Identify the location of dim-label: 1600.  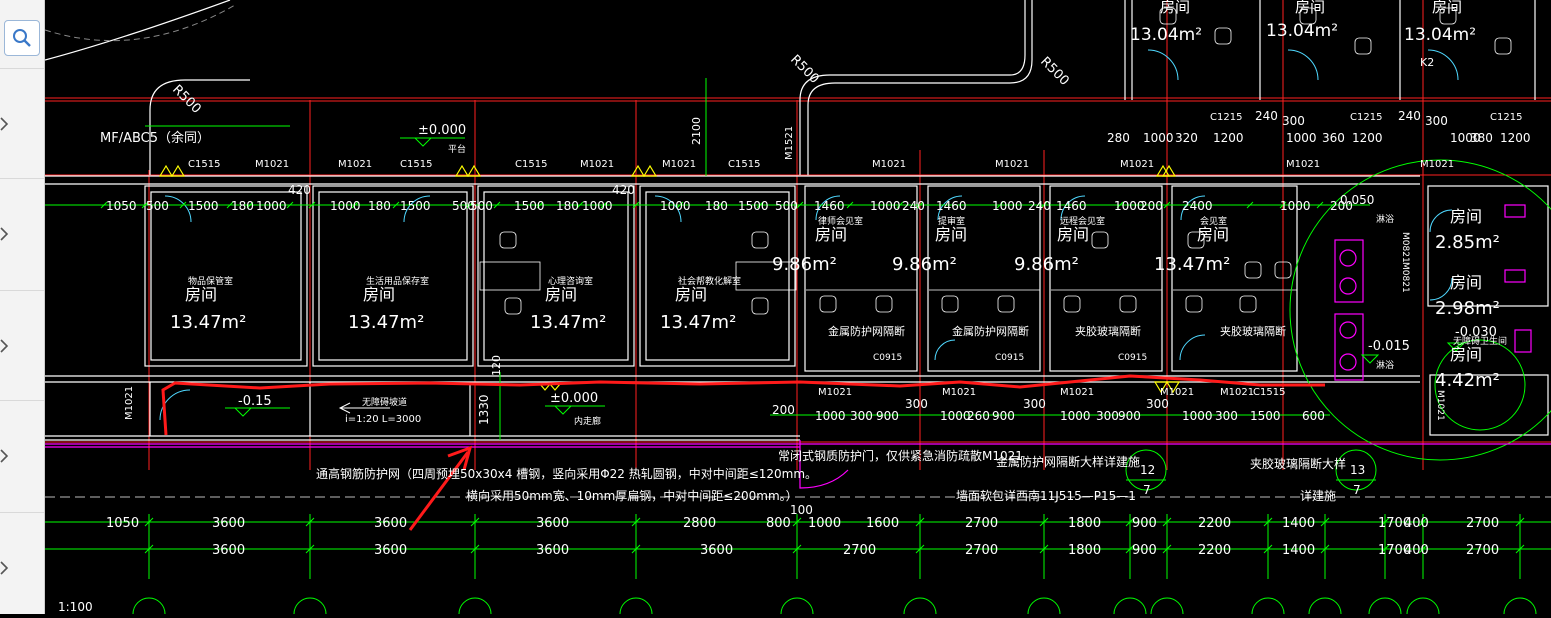
(882, 523).